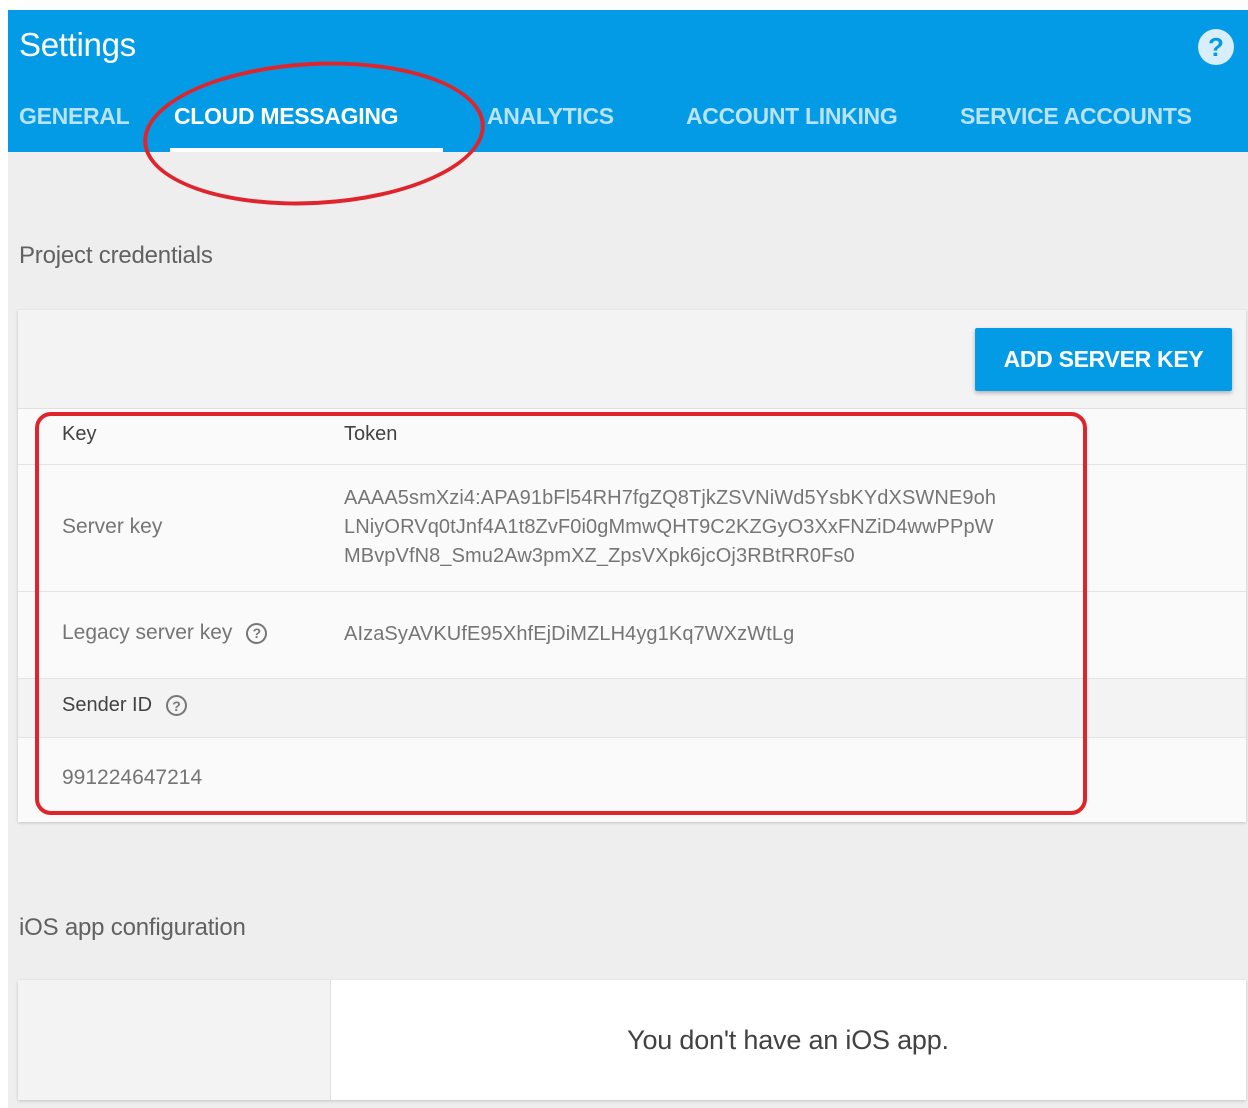  I want to click on ios-config-sidebar, so click(174, 1040).